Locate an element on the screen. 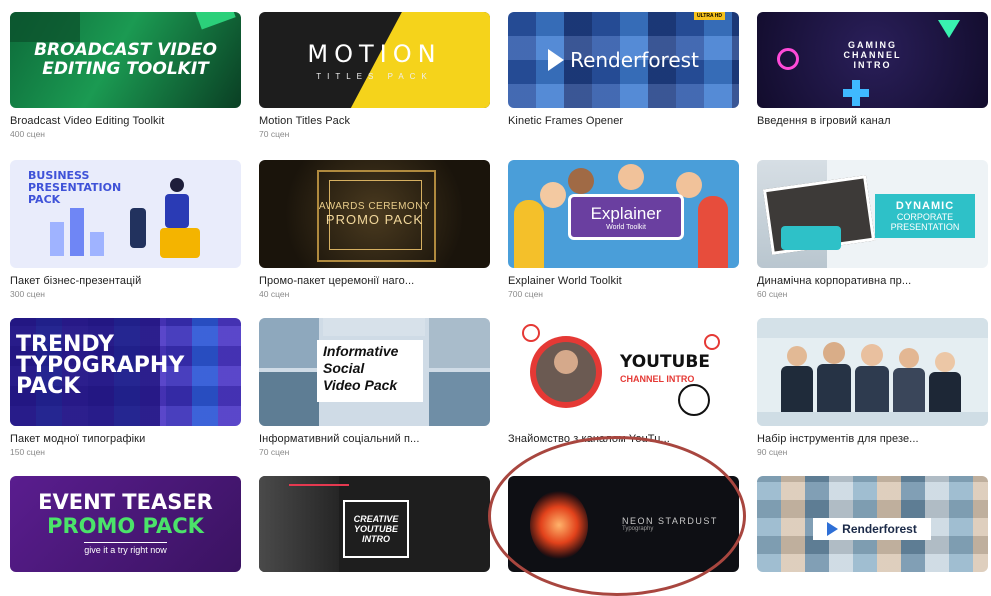 Image resolution: width=991 pixels, height=596 pixels. thumb-title-line: CORPORATE is located at coordinates (925, 217).